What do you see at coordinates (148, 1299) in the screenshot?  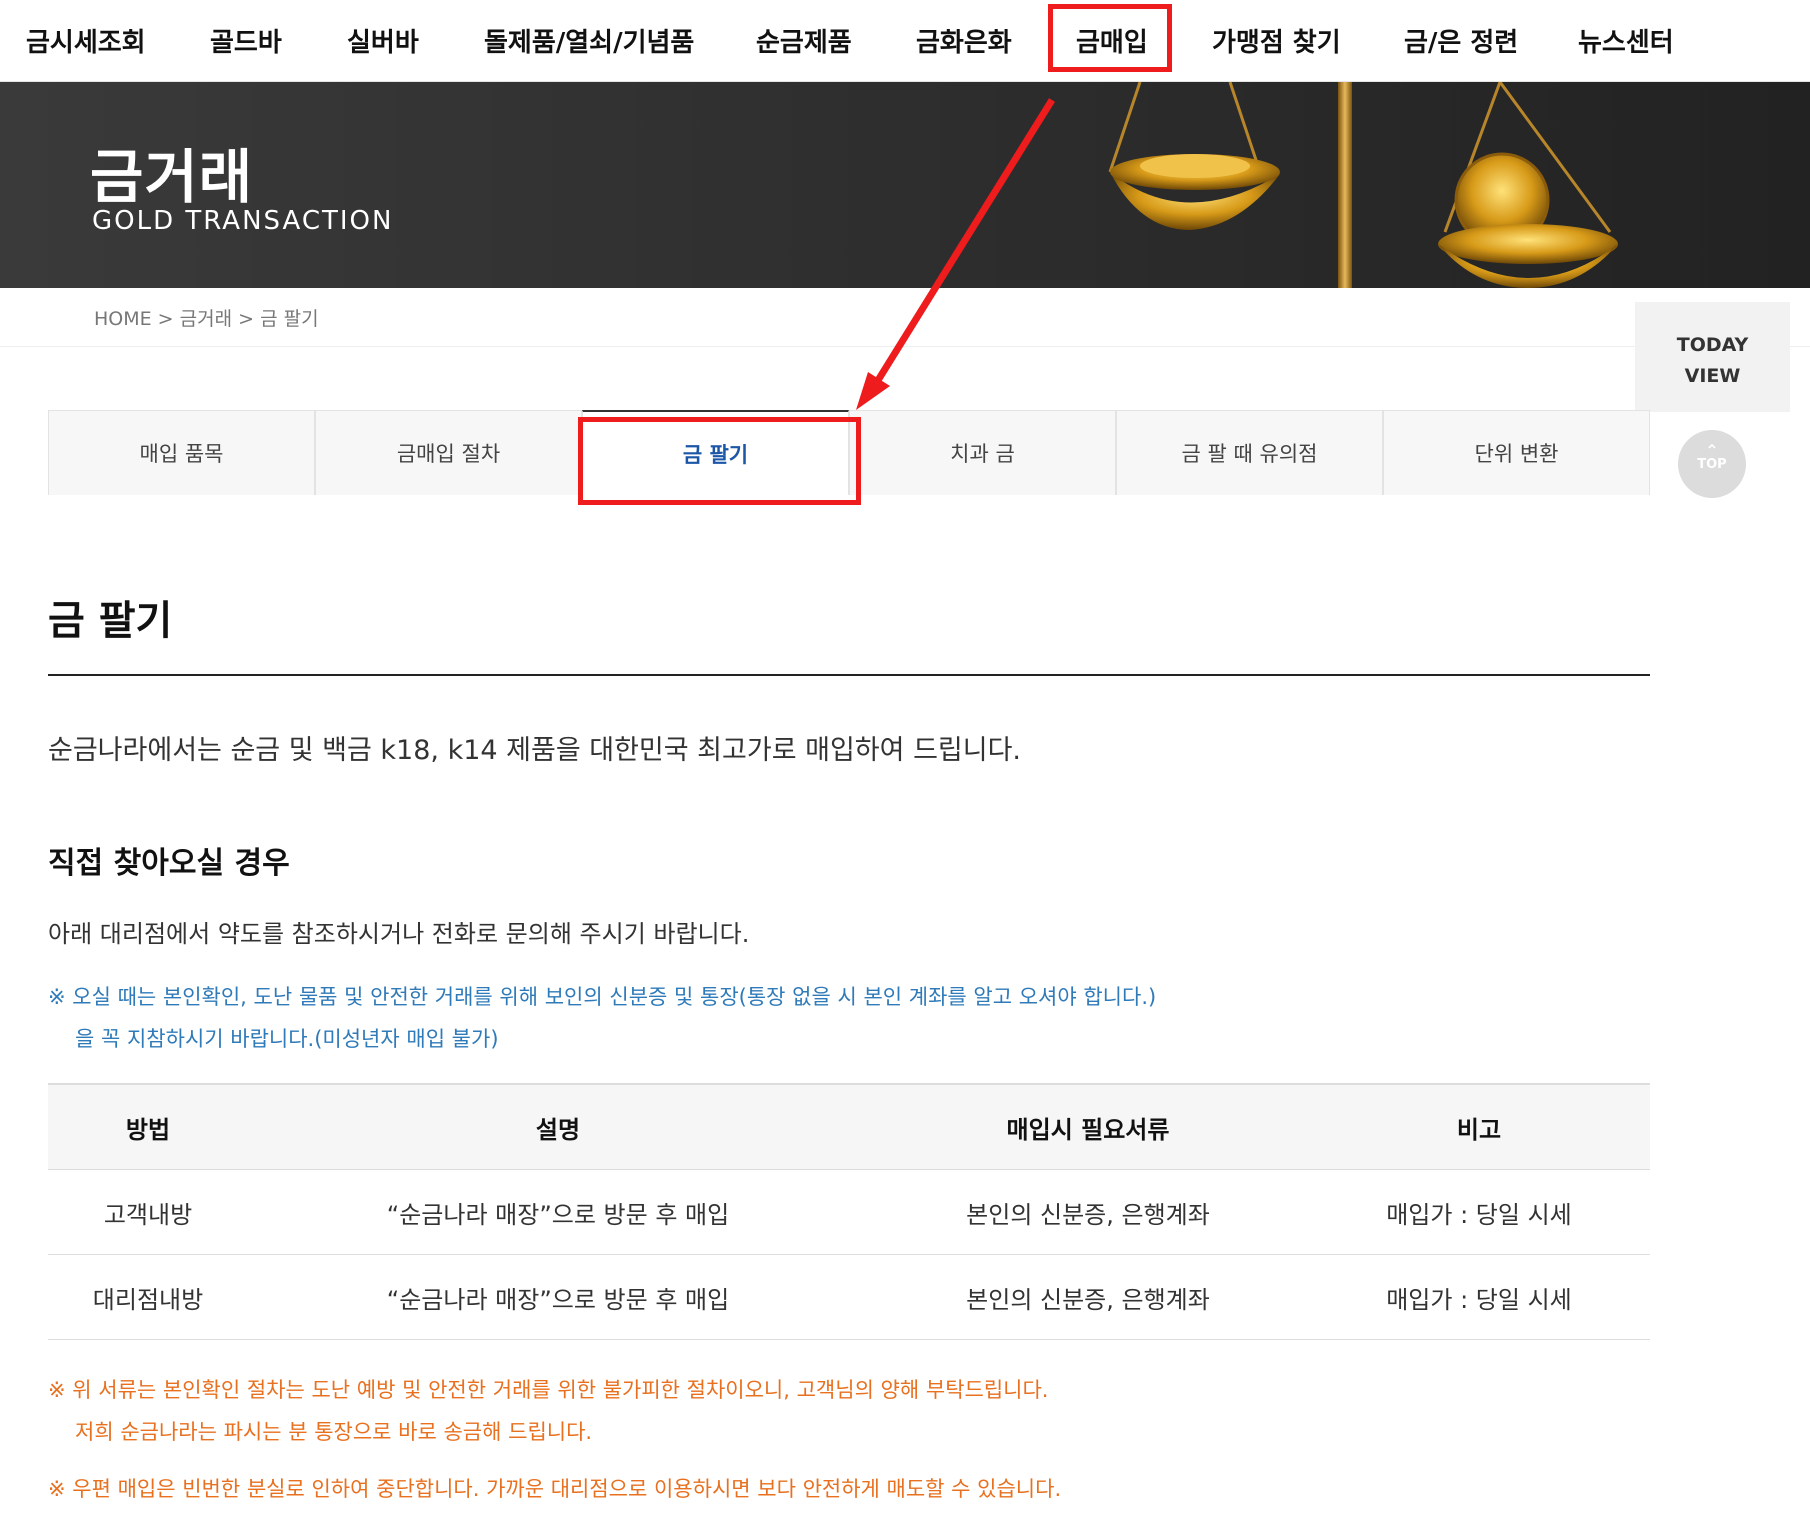 I see `table-cell: 대리점내방` at bounding box center [148, 1299].